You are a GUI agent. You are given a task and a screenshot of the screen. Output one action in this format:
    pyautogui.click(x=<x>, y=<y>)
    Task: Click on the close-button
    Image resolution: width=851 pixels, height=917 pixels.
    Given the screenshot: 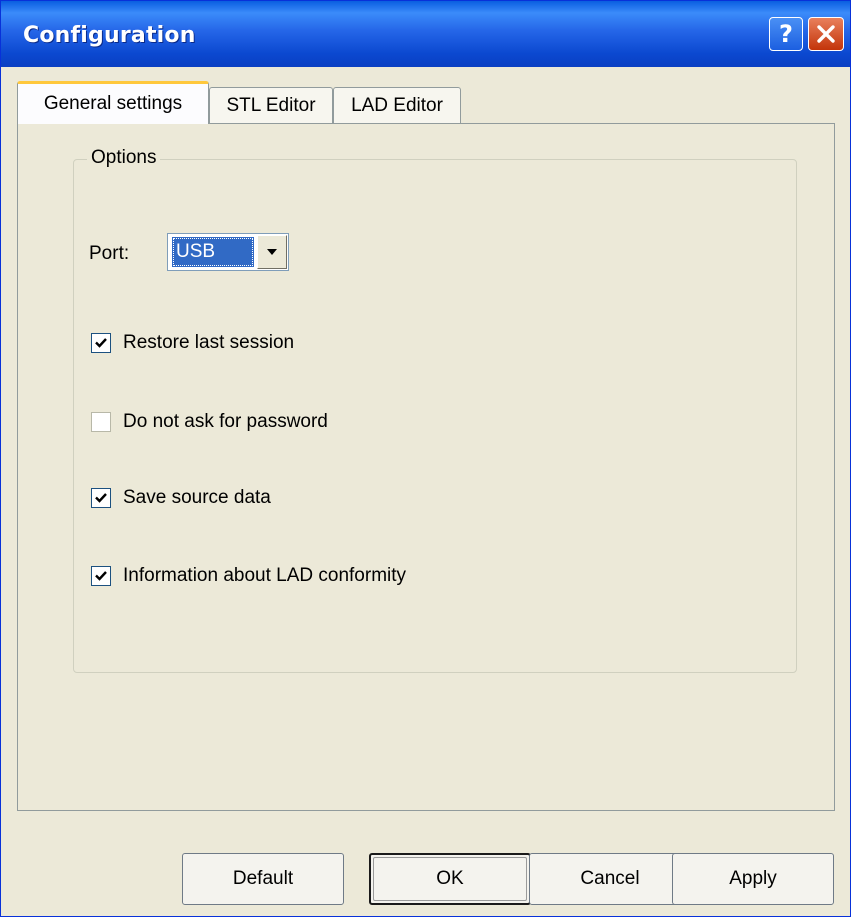 What is the action you would take?
    pyautogui.click(x=826, y=34)
    